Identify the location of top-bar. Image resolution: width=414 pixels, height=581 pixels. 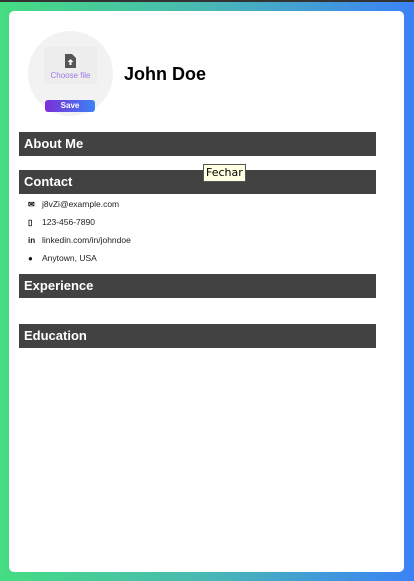
(207, 1).